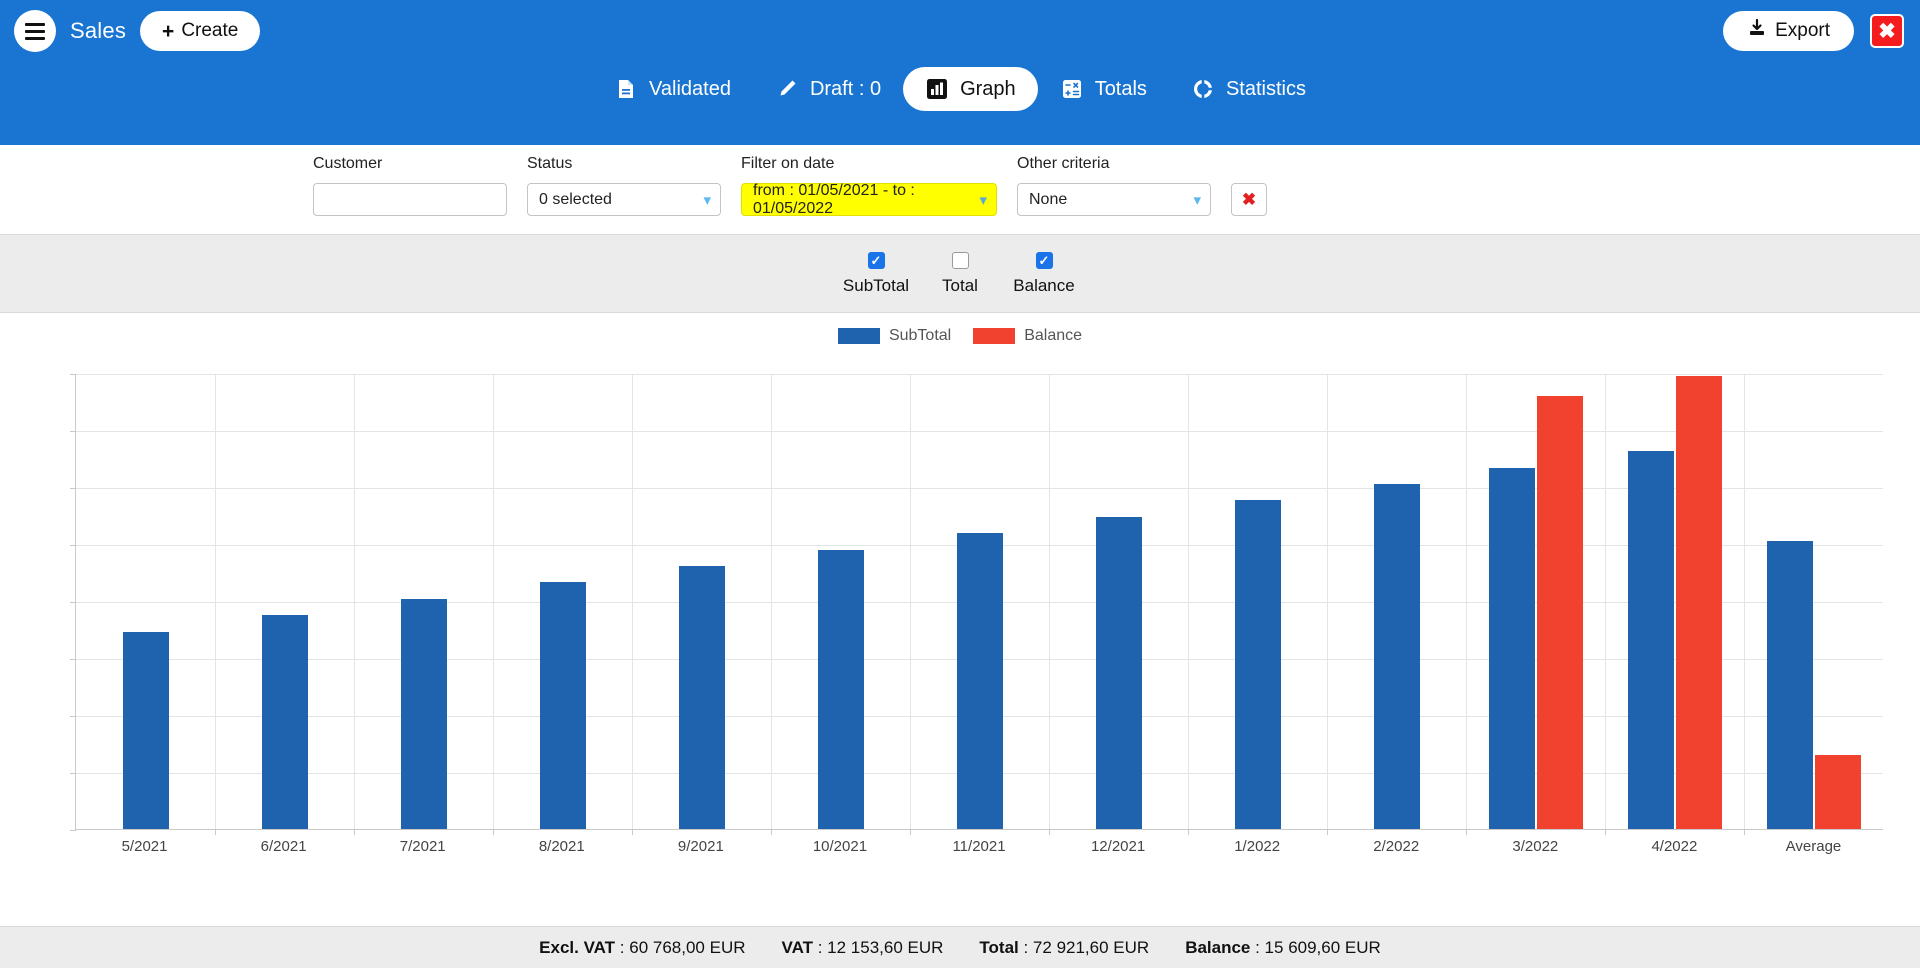  I want to click on footer-total-item: Balance : 15 609,60 EUR, so click(1283, 948).